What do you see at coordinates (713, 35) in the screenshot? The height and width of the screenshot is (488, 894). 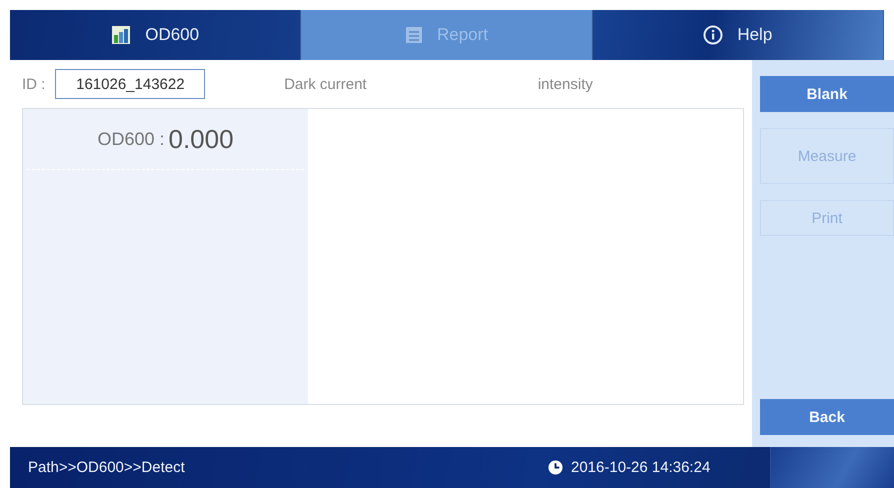 I see `info-icon` at bounding box center [713, 35].